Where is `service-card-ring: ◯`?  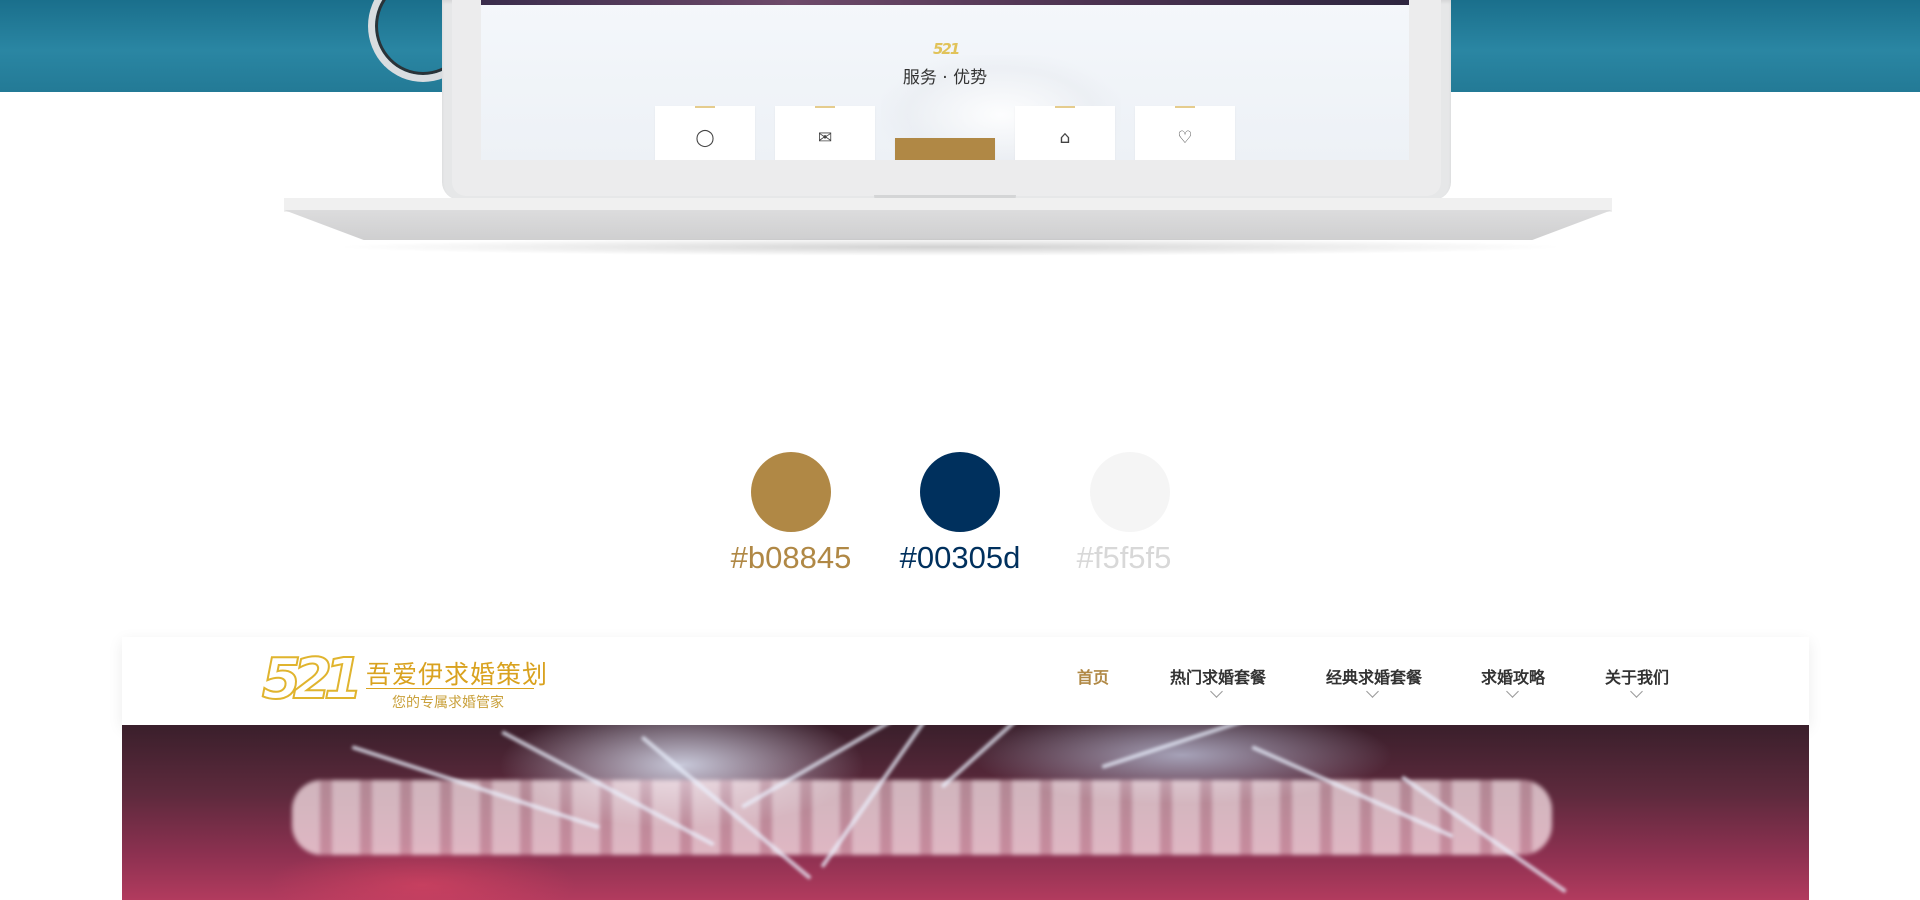 service-card-ring: ◯ is located at coordinates (705, 133).